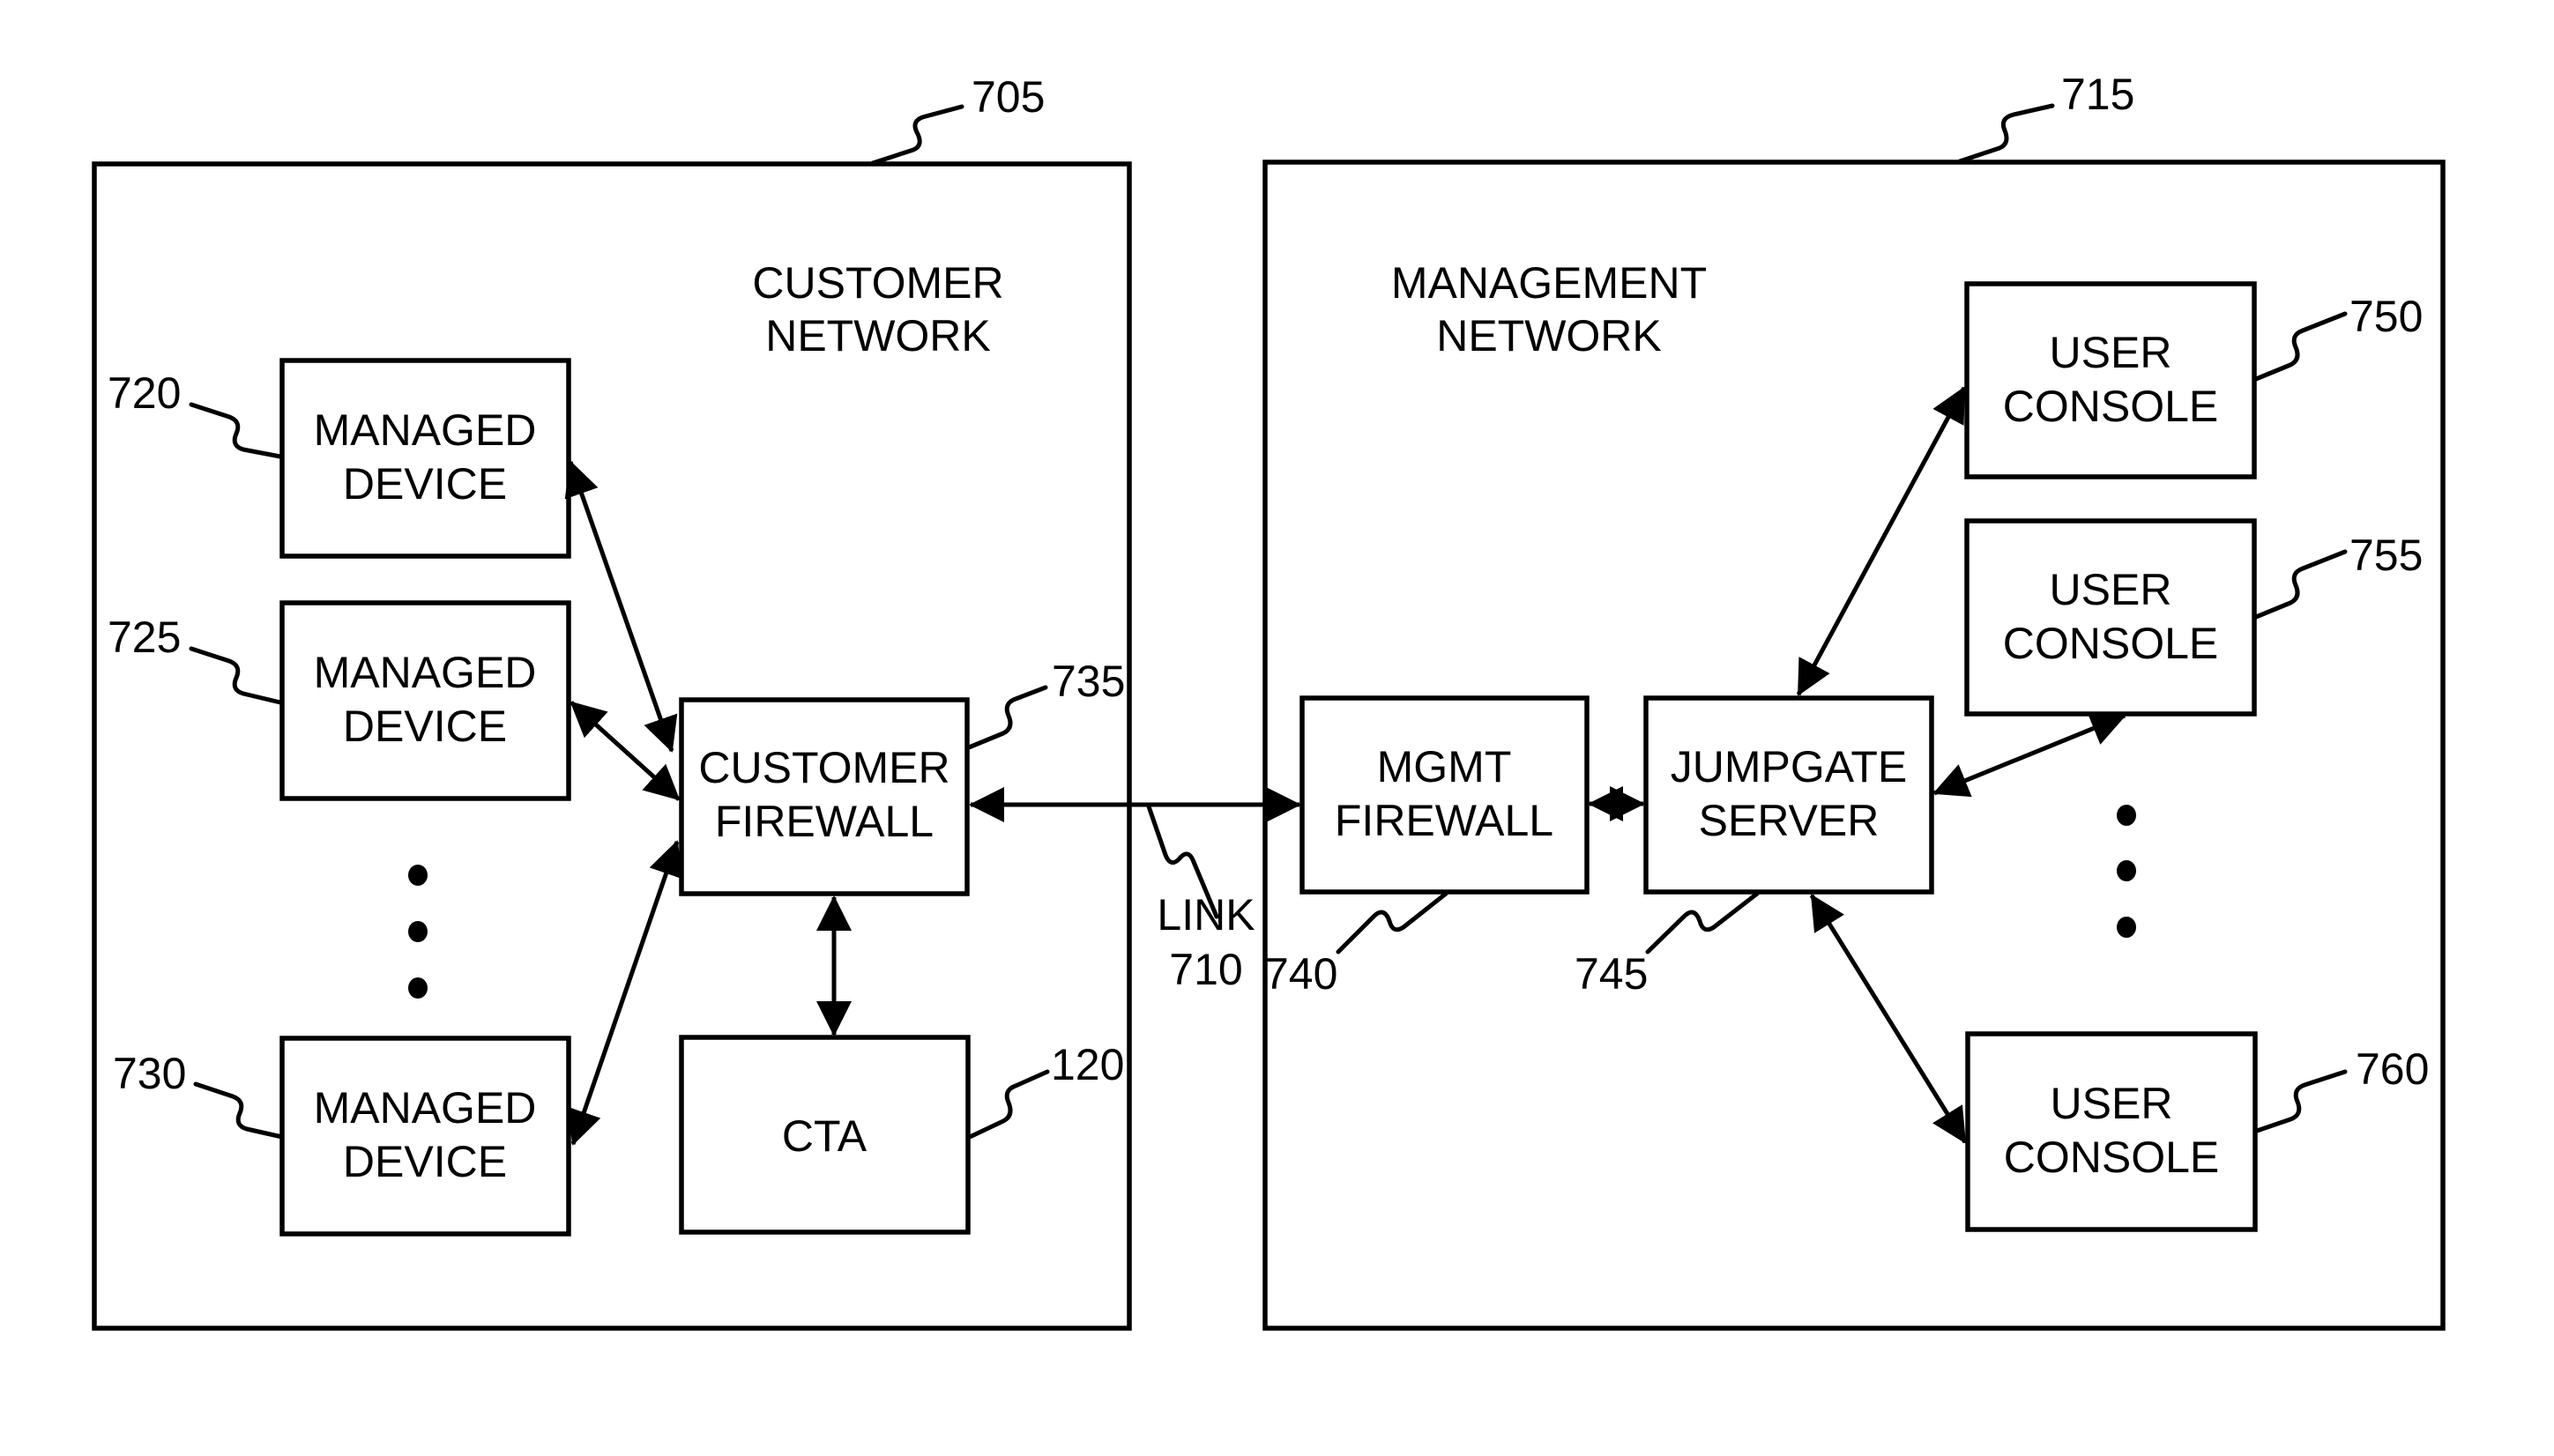  I want to click on ref-720-leader, so click(236, 430).